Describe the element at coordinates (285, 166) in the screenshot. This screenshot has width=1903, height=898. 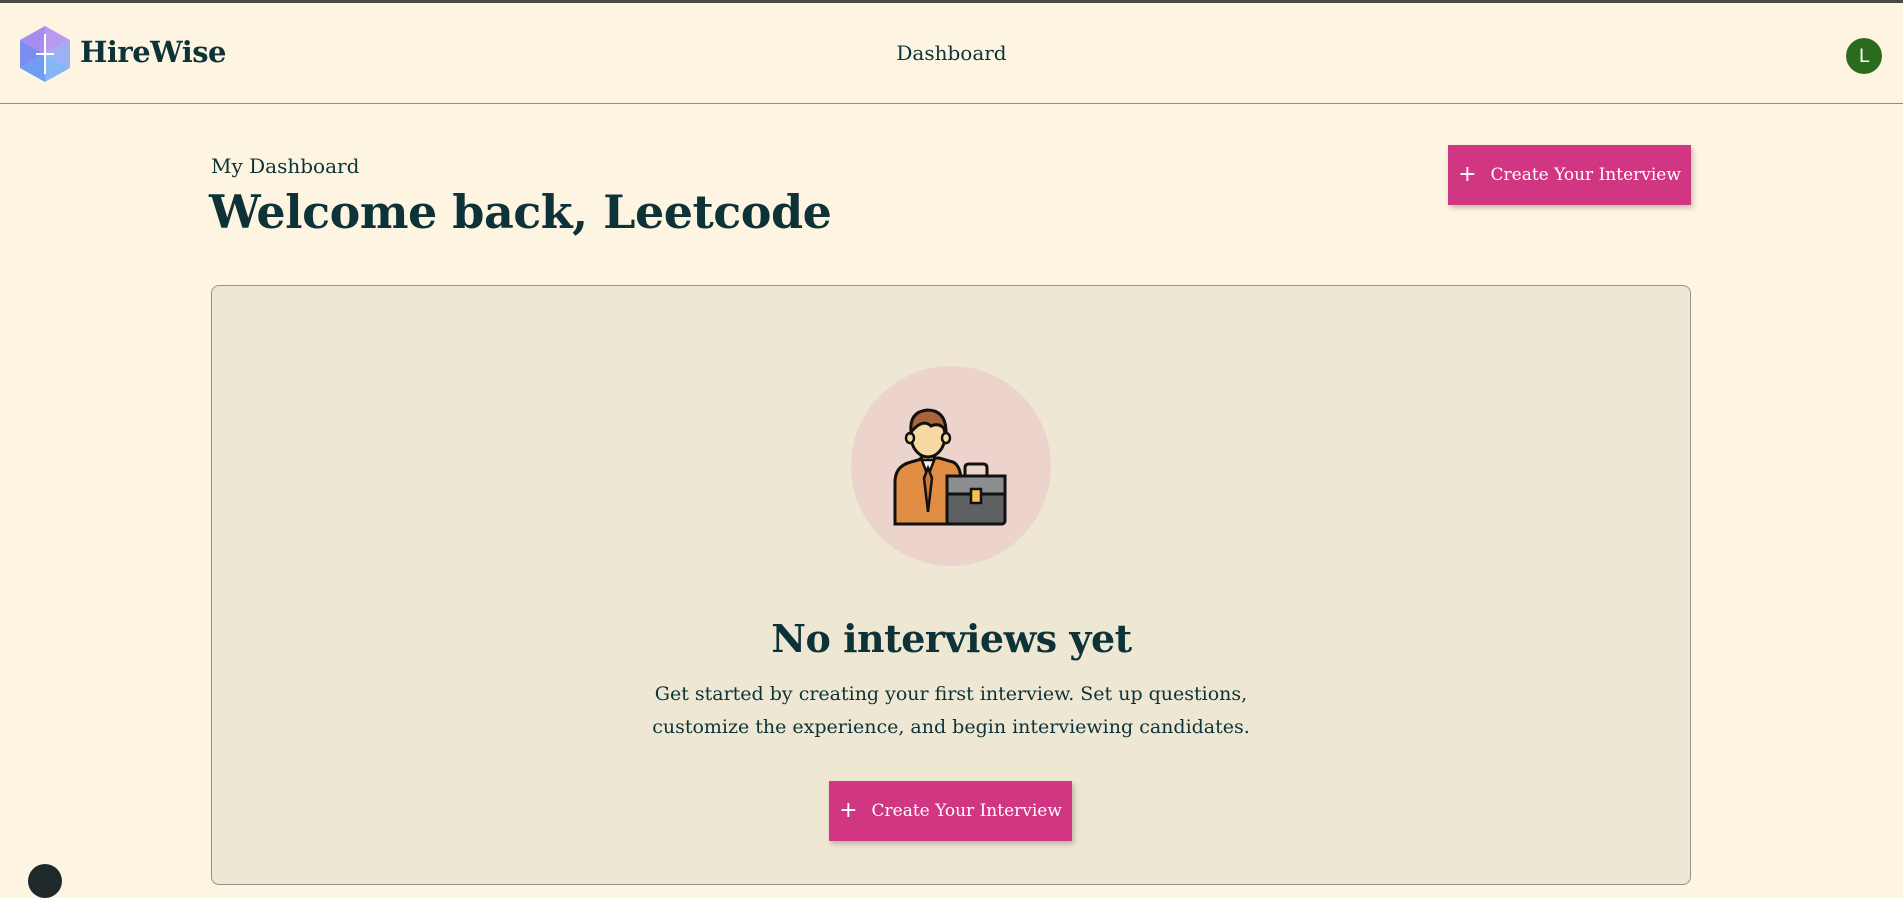
I see `page-subtitle: My Dashboard` at that location.